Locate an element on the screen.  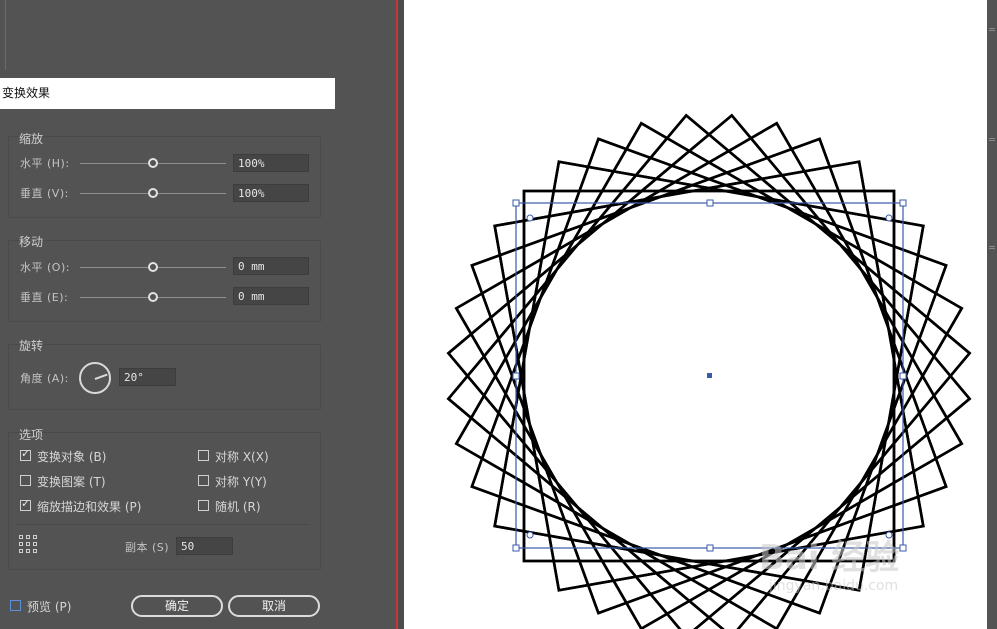
watermark-logo: Bai 经验 is located at coordinates (829, 558).